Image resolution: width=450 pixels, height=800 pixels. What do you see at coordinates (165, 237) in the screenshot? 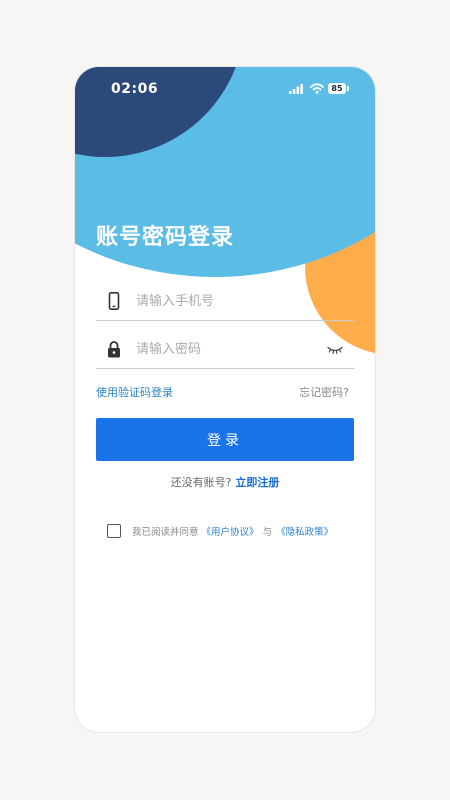
I see `page-title: 账号密码登录` at bounding box center [165, 237].